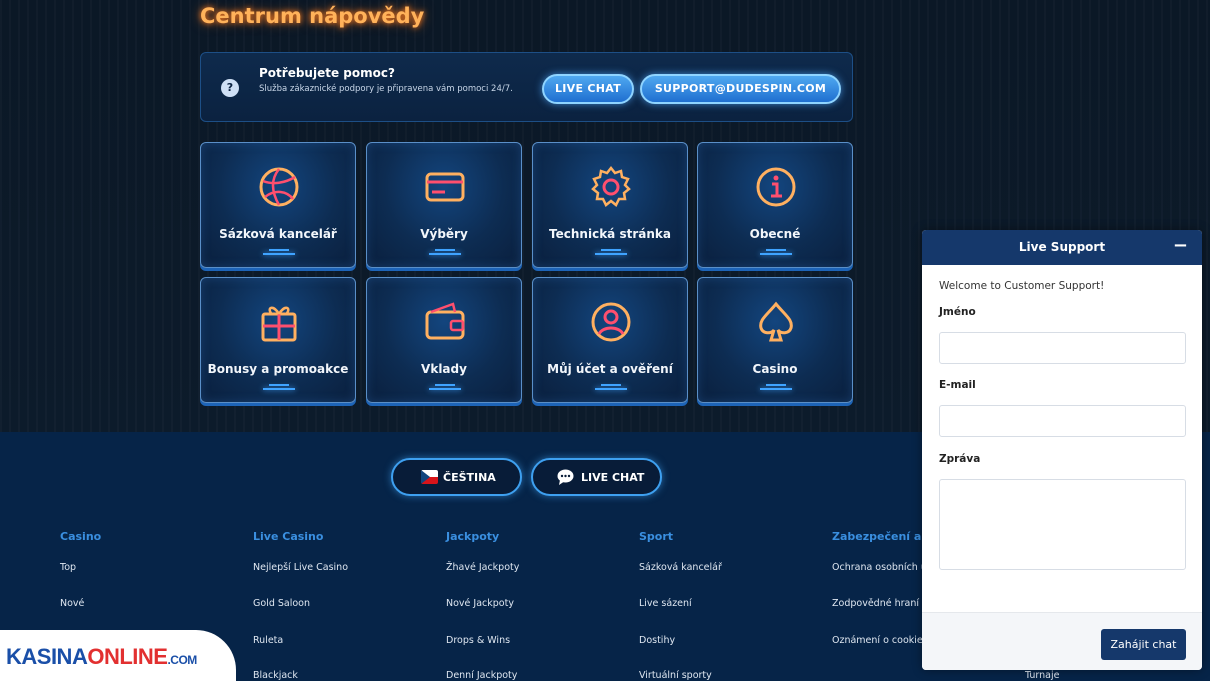  I want to click on footer-live-chat-label: LIVE CHAT, so click(613, 477).